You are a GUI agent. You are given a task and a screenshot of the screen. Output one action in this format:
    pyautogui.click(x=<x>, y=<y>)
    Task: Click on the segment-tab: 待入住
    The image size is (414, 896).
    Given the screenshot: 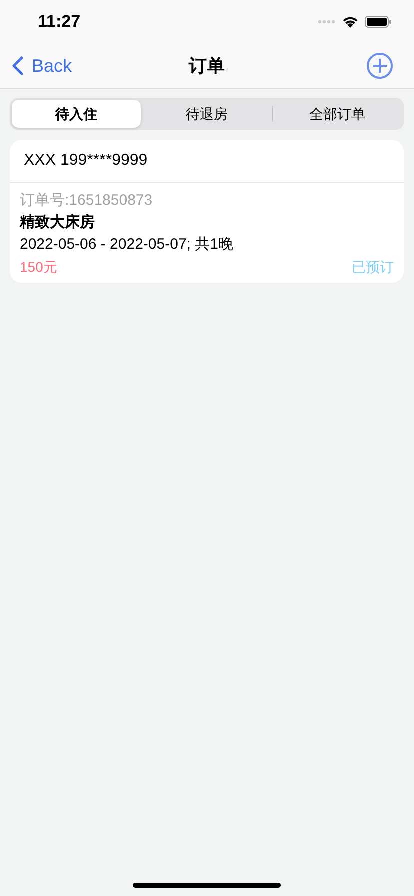 What is the action you would take?
    pyautogui.click(x=77, y=114)
    